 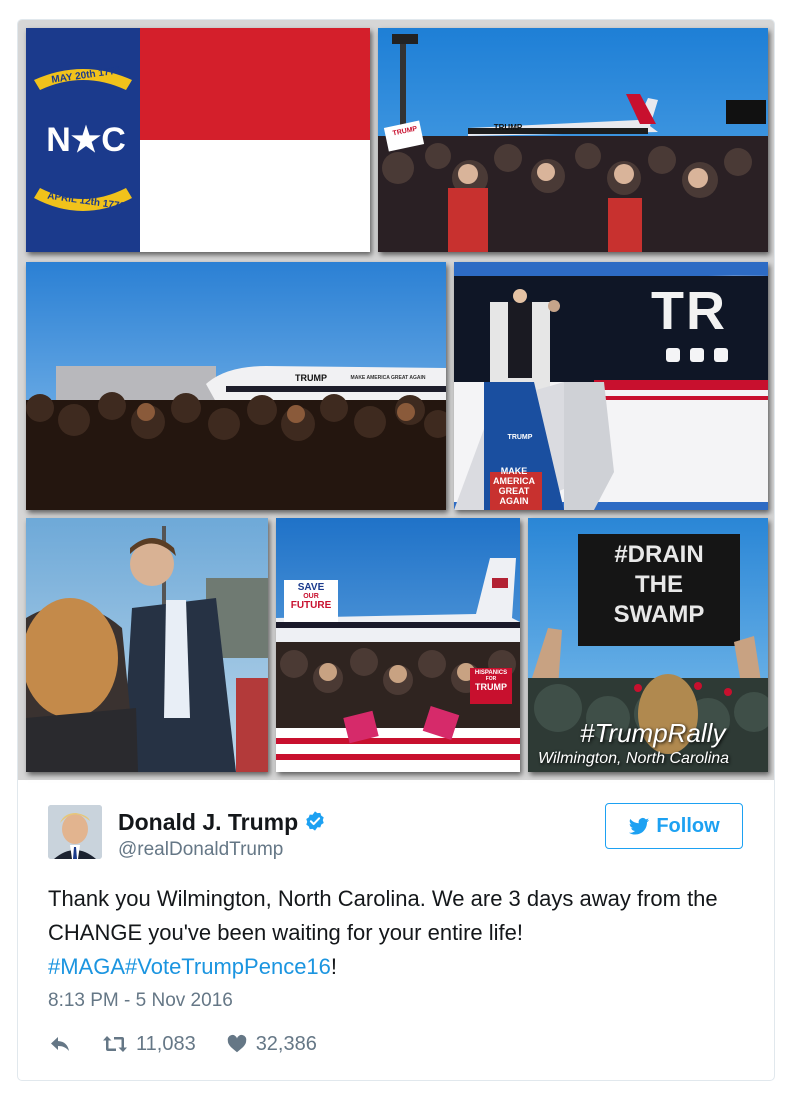 I want to click on follow-label: Follow, so click(x=687, y=826).